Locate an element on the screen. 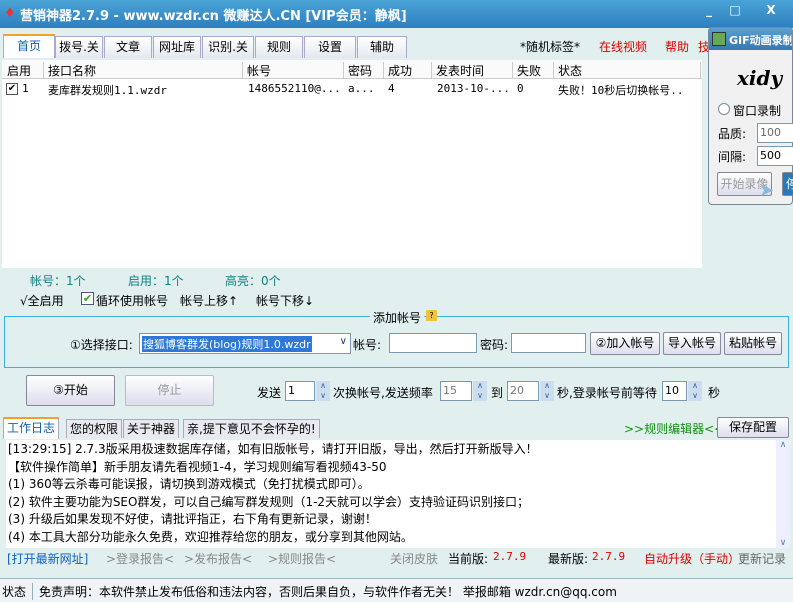 The width and height of the screenshot is (793, 602). import-account-button: 导入帐号 is located at coordinates (692, 343).